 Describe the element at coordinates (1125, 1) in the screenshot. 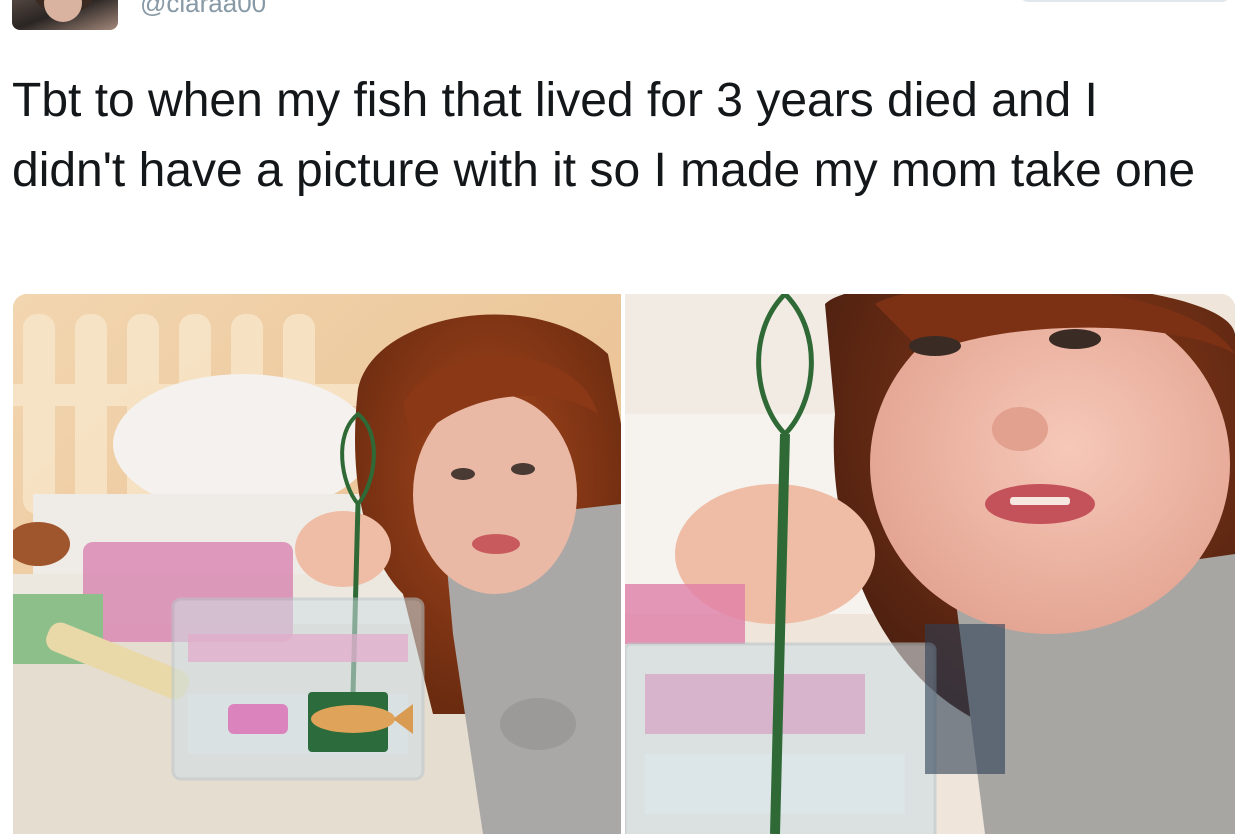

I see `follow-button` at that location.